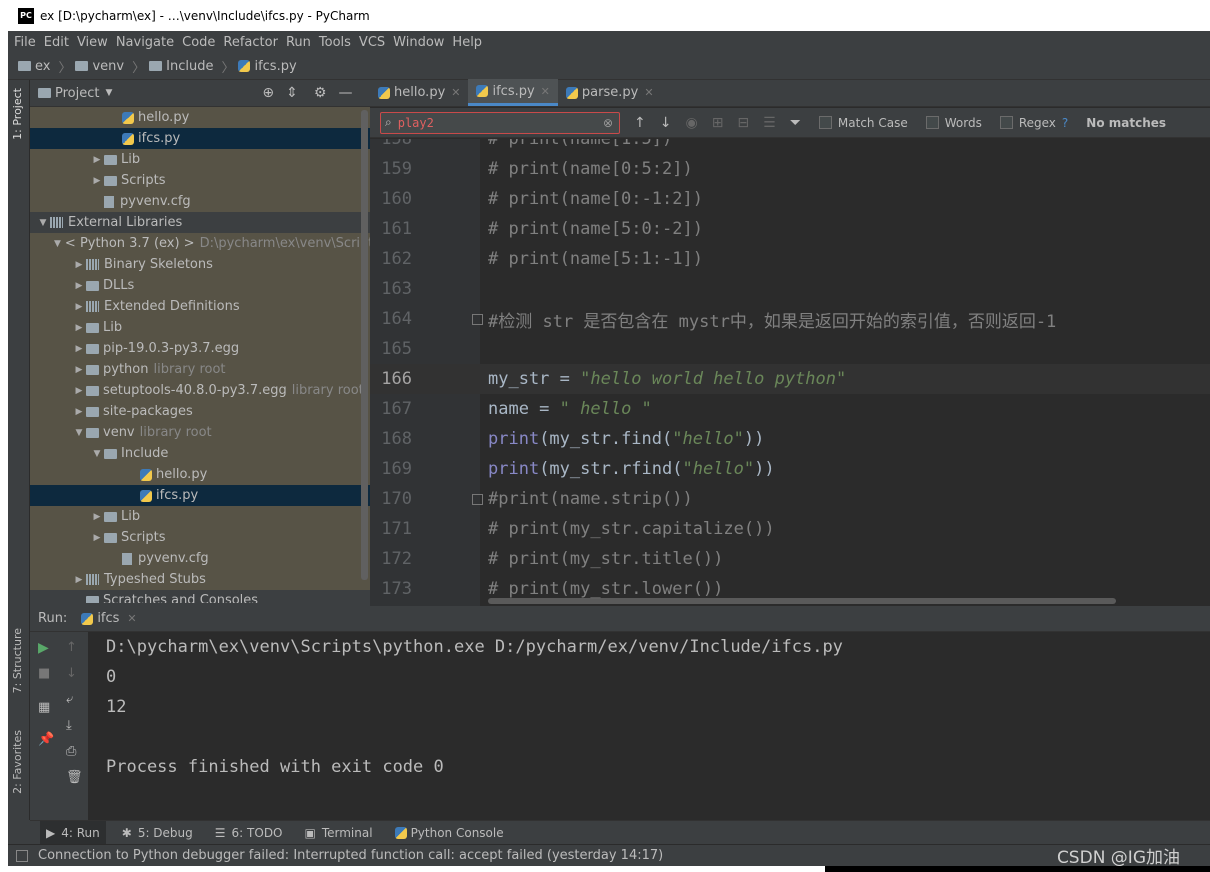 The image size is (1210, 872). Describe the element at coordinates (92, 42) in the screenshot. I see `menu-view: View` at that location.